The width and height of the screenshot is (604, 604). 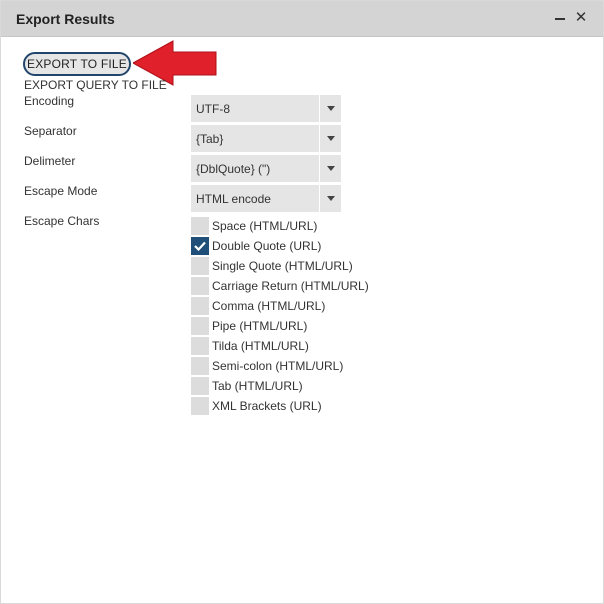 What do you see at coordinates (302, 19) in the screenshot?
I see `title-bar: Export Results ✕` at bounding box center [302, 19].